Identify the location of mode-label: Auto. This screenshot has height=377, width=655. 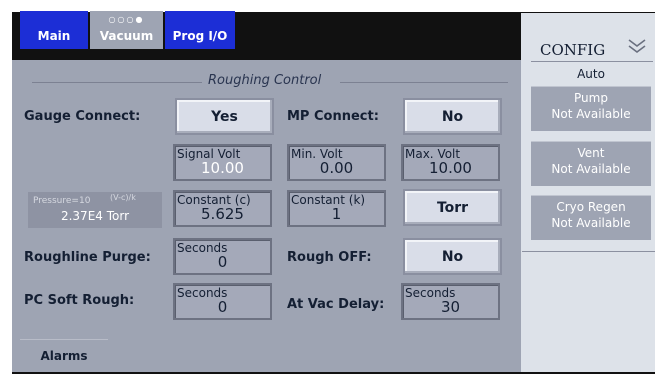
(591, 74).